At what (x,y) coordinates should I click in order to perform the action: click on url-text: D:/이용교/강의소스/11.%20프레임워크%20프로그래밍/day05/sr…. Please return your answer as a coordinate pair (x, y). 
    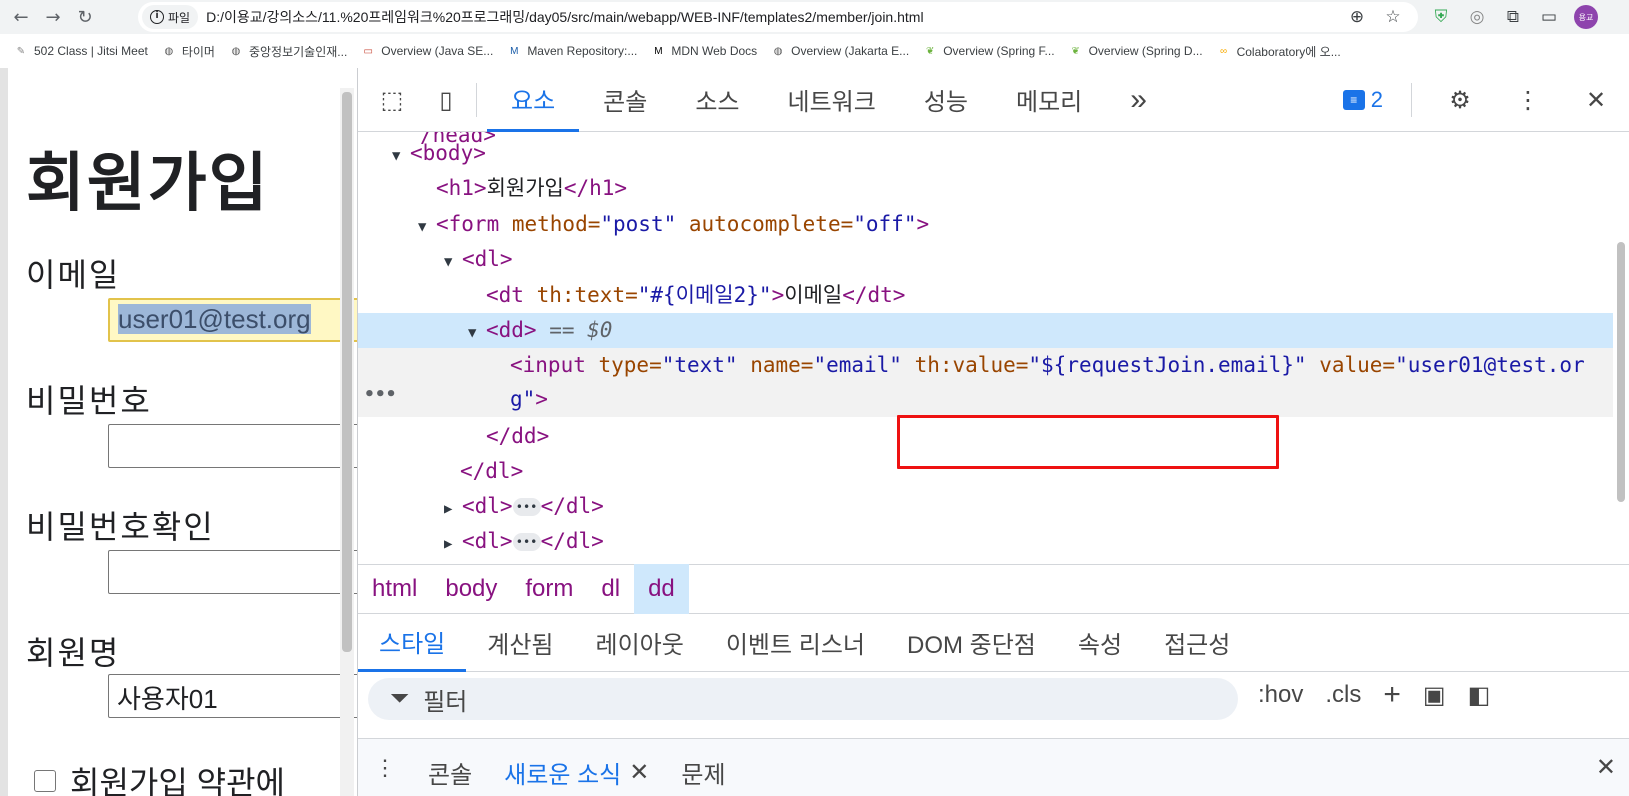
    Looking at the image, I should click on (564, 17).